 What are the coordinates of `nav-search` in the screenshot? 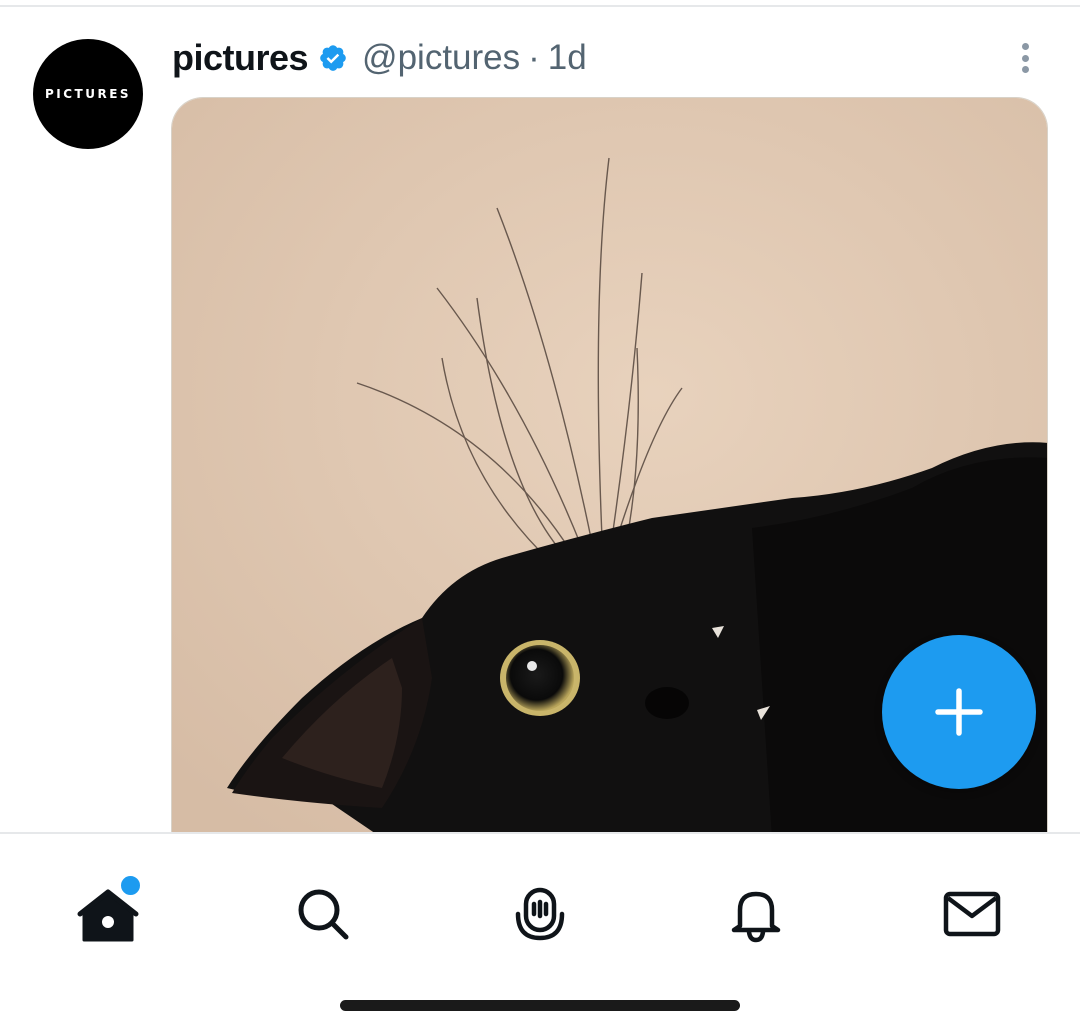 It's located at (323, 914).